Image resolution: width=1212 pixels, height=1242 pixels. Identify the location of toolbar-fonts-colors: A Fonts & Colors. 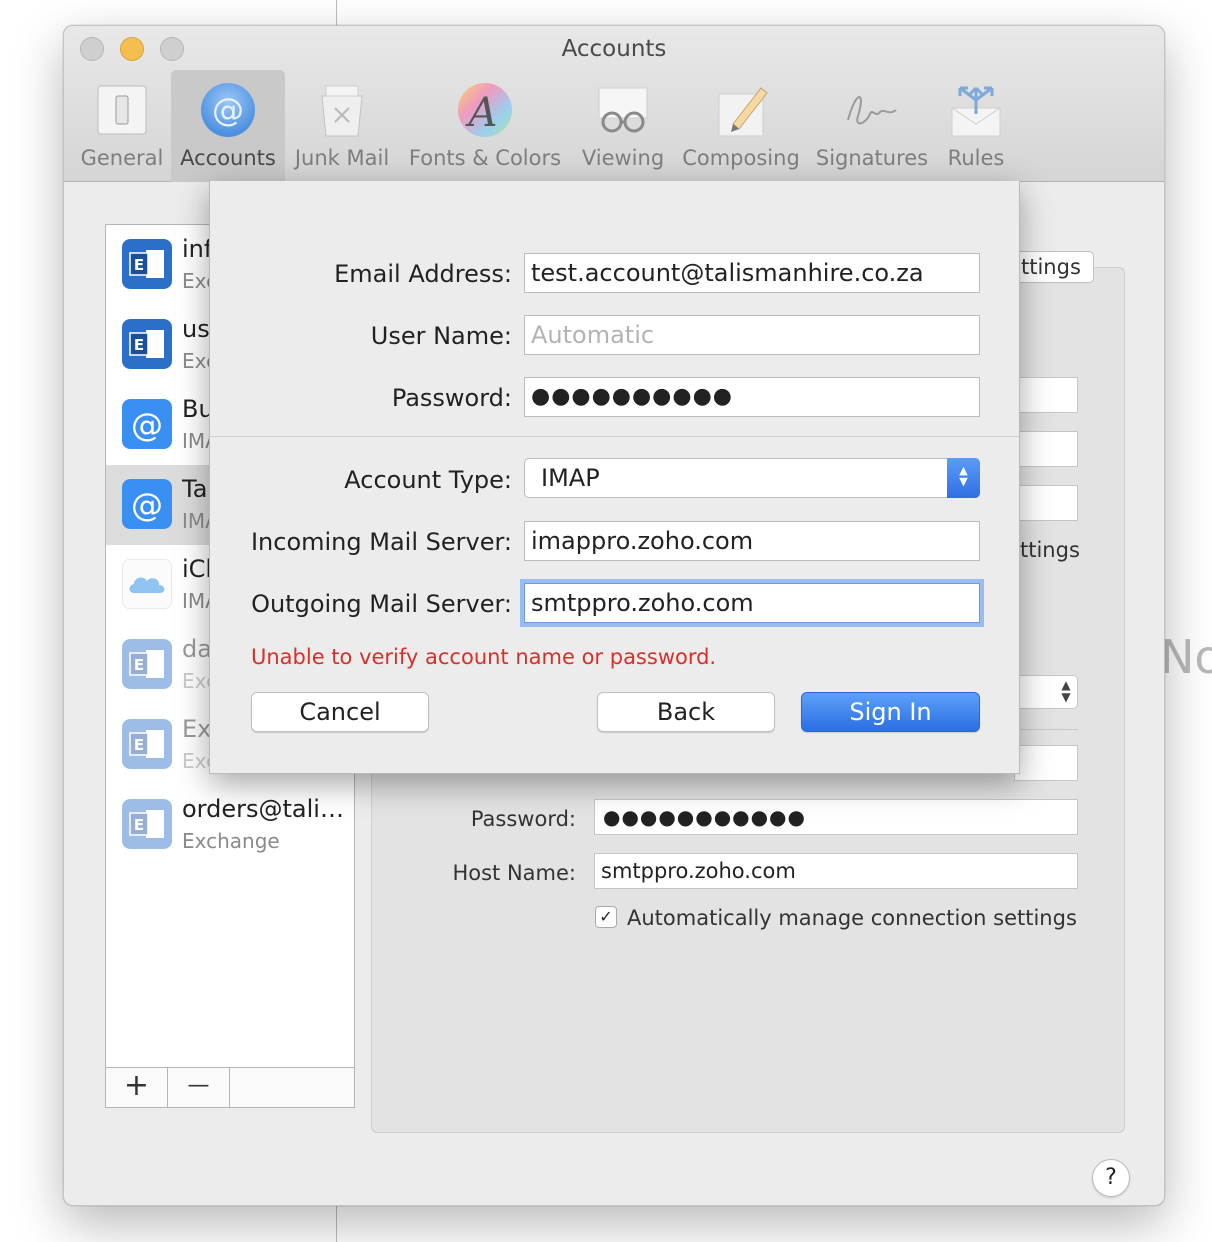
(485, 126).